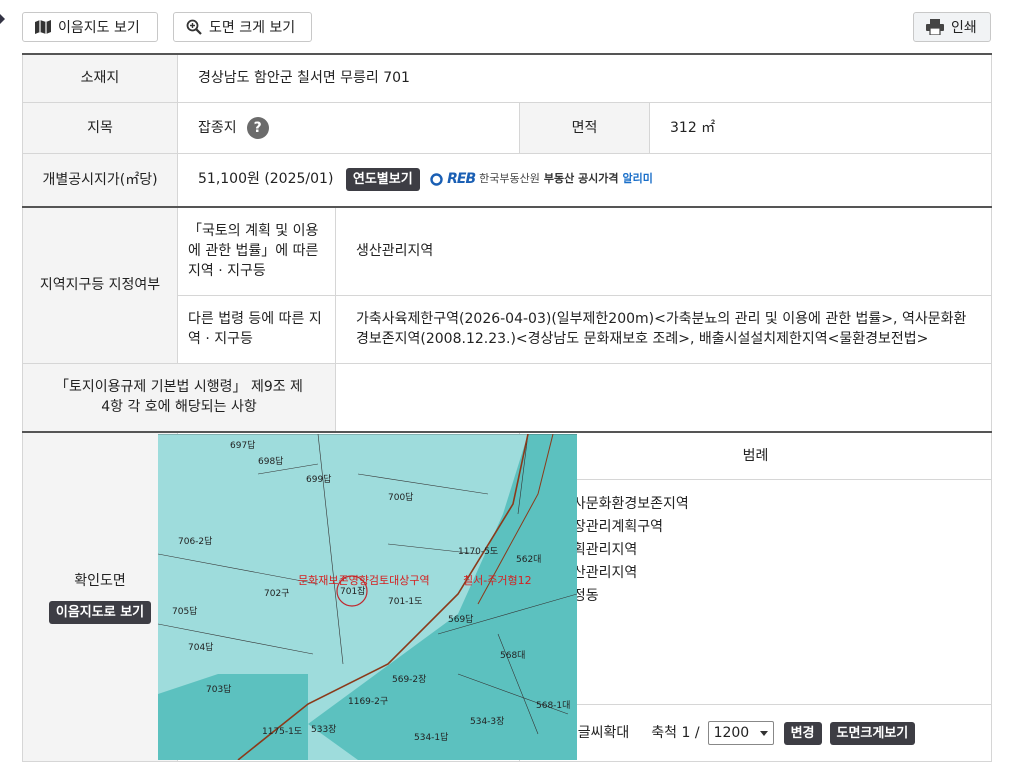  What do you see at coordinates (487, 721) in the screenshot?
I see `parcel-label: 534-3장` at bounding box center [487, 721].